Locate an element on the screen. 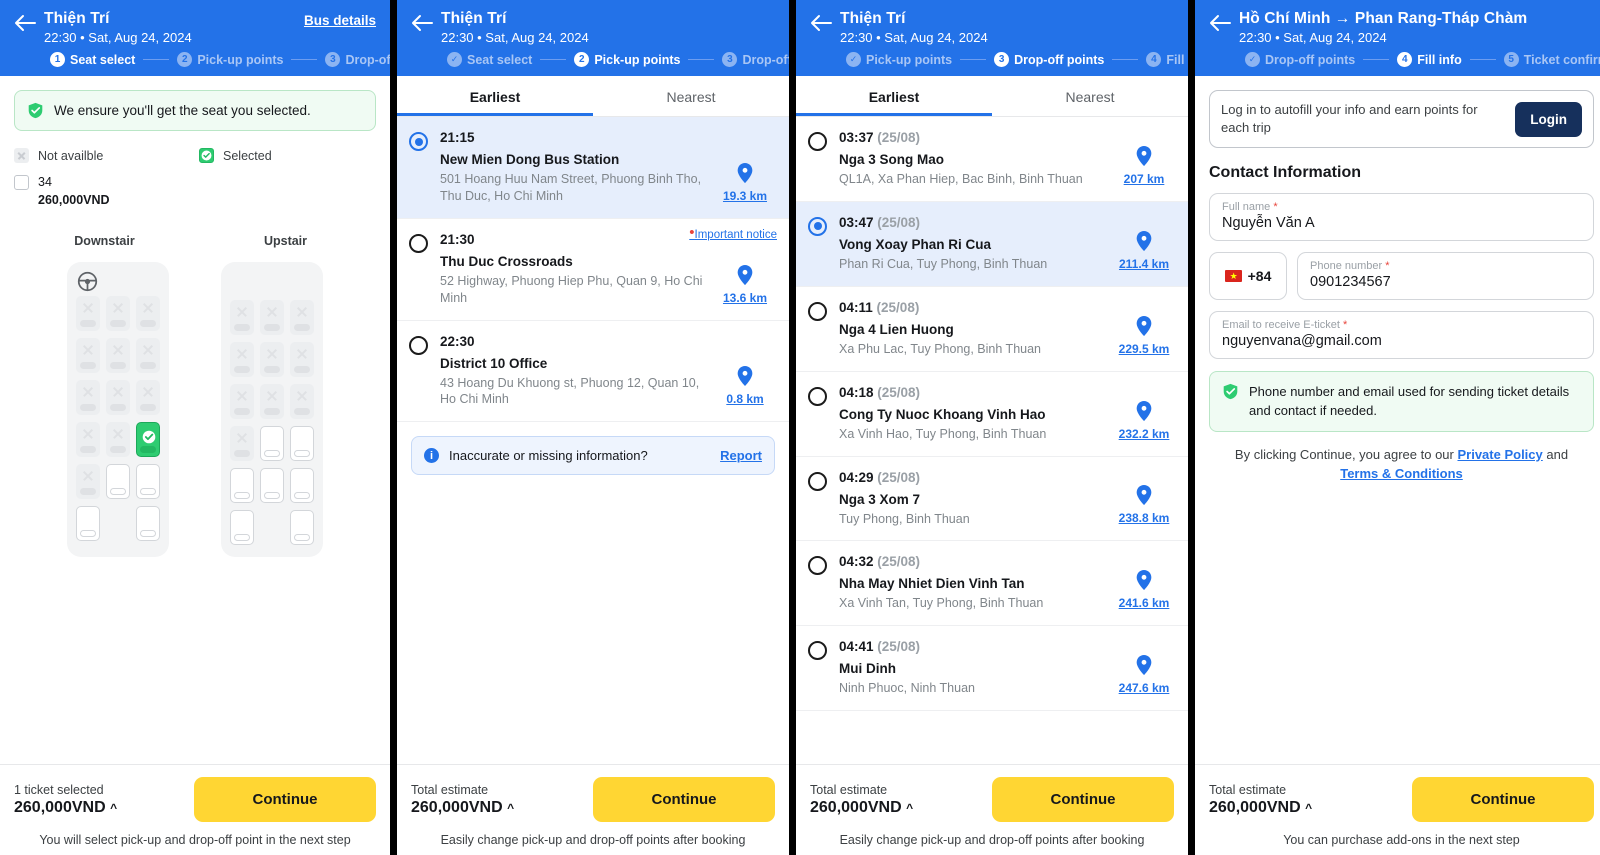  bus-details-link: Bus details is located at coordinates (340, 19).